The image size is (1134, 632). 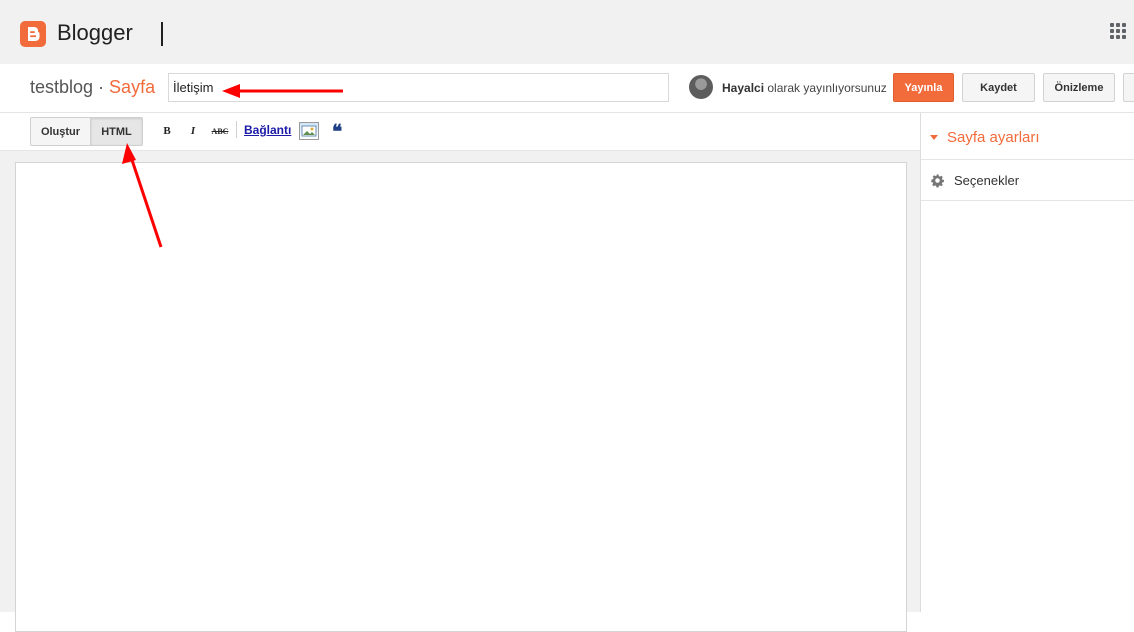 What do you see at coordinates (1118, 31) in the screenshot?
I see `apps-grid-icon` at bounding box center [1118, 31].